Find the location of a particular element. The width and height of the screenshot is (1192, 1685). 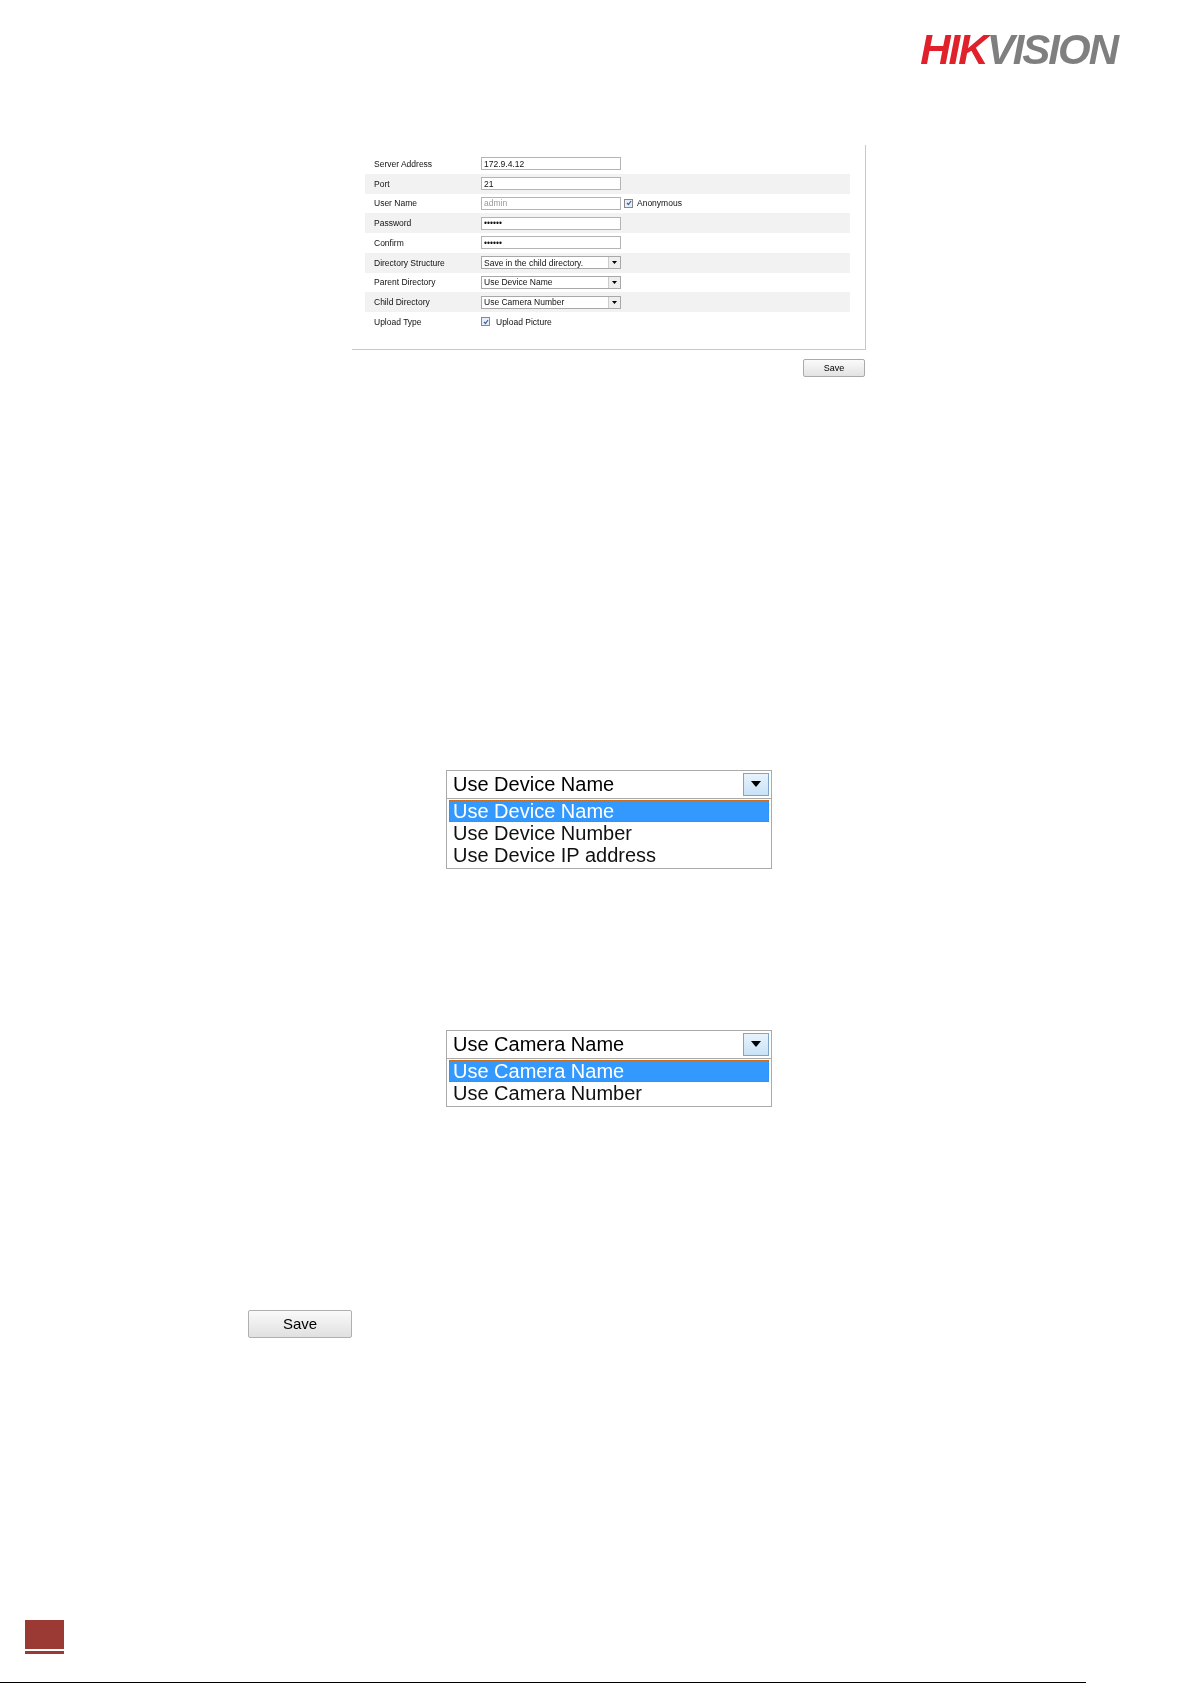

field-label: User Name is located at coordinates (396, 203).